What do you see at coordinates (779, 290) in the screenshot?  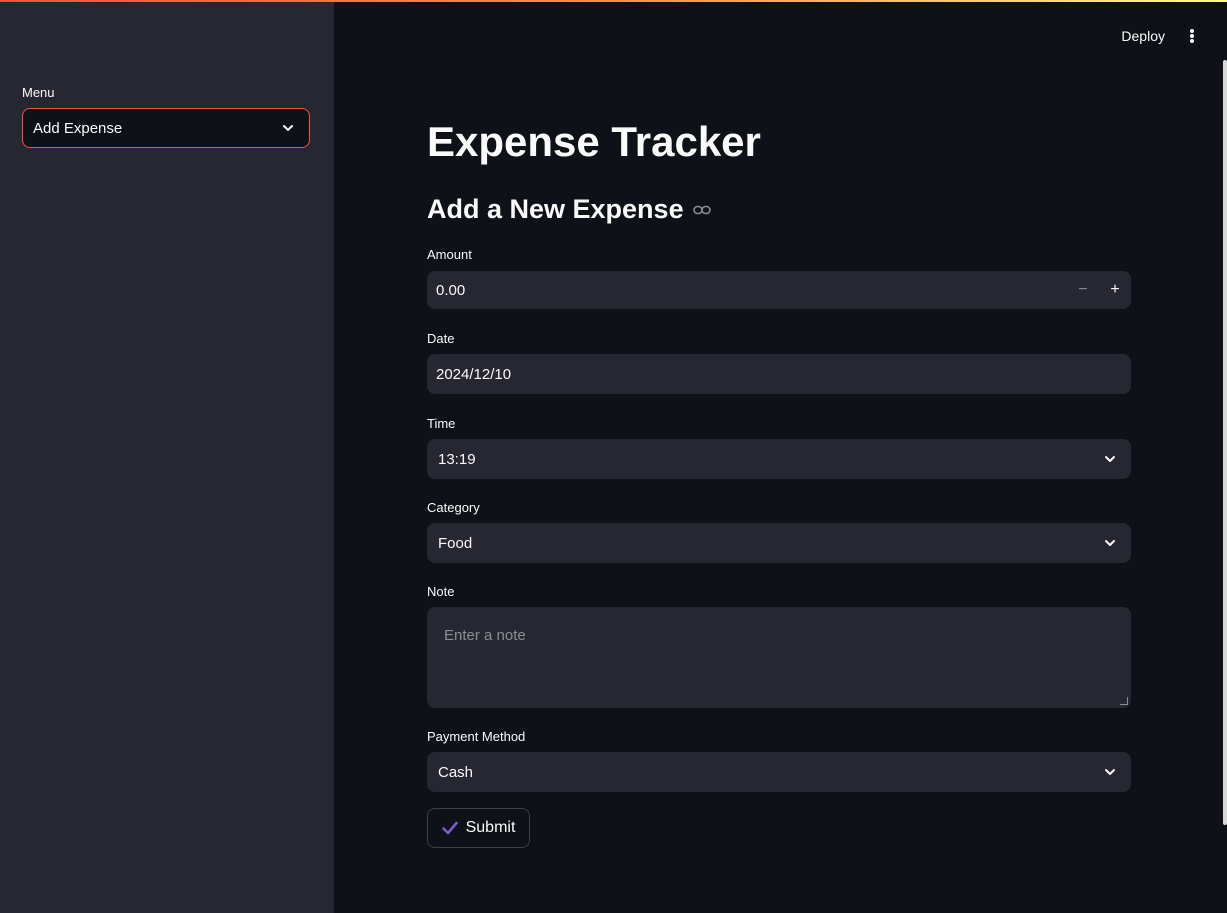 I see `amount-field: 0.00 − +` at bounding box center [779, 290].